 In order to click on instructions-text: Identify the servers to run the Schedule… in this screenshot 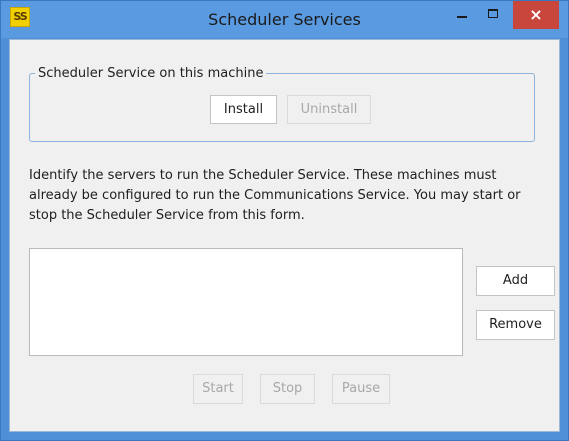, I will do `click(275, 195)`.